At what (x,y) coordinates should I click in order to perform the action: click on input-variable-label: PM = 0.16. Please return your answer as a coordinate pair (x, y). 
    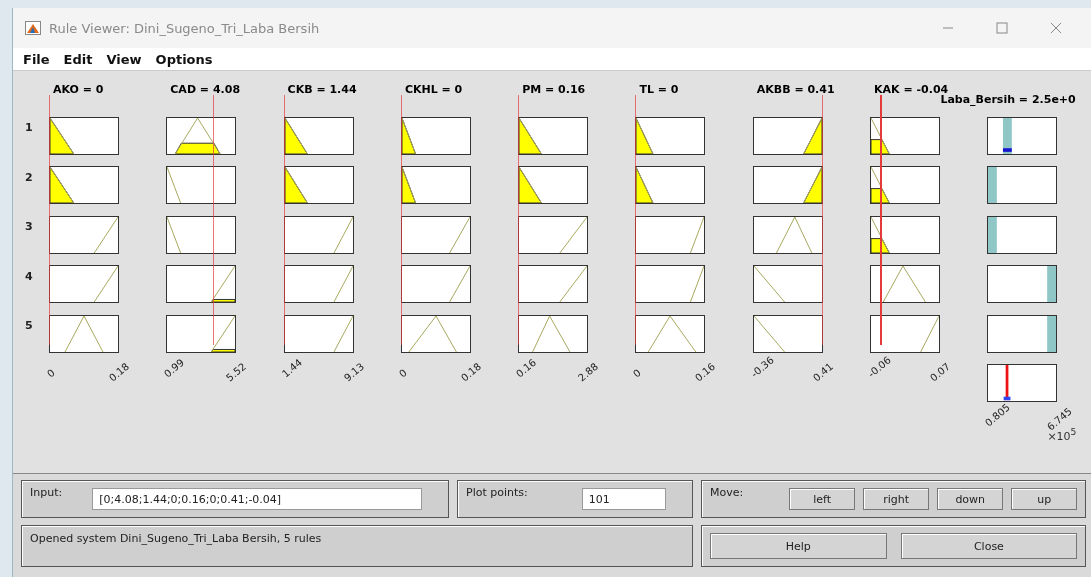
    Looking at the image, I should click on (554, 89).